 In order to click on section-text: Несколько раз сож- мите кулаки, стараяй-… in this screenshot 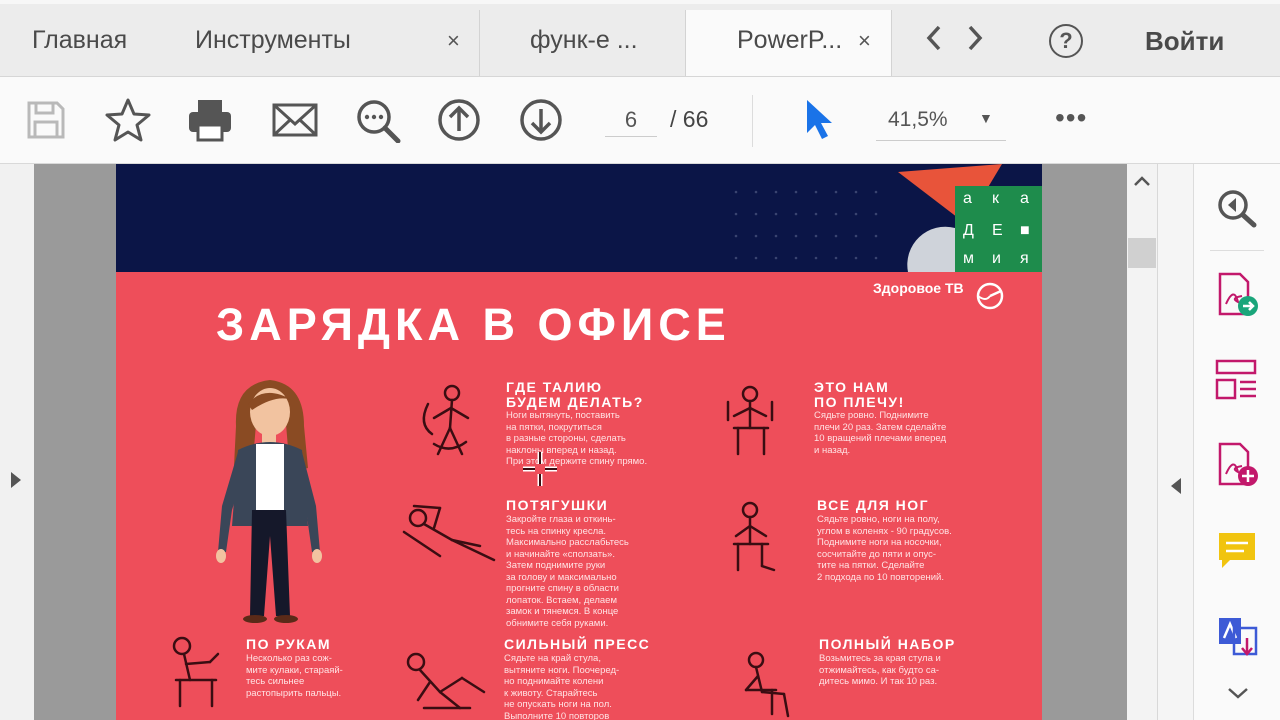, I will do `click(294, 676)`.